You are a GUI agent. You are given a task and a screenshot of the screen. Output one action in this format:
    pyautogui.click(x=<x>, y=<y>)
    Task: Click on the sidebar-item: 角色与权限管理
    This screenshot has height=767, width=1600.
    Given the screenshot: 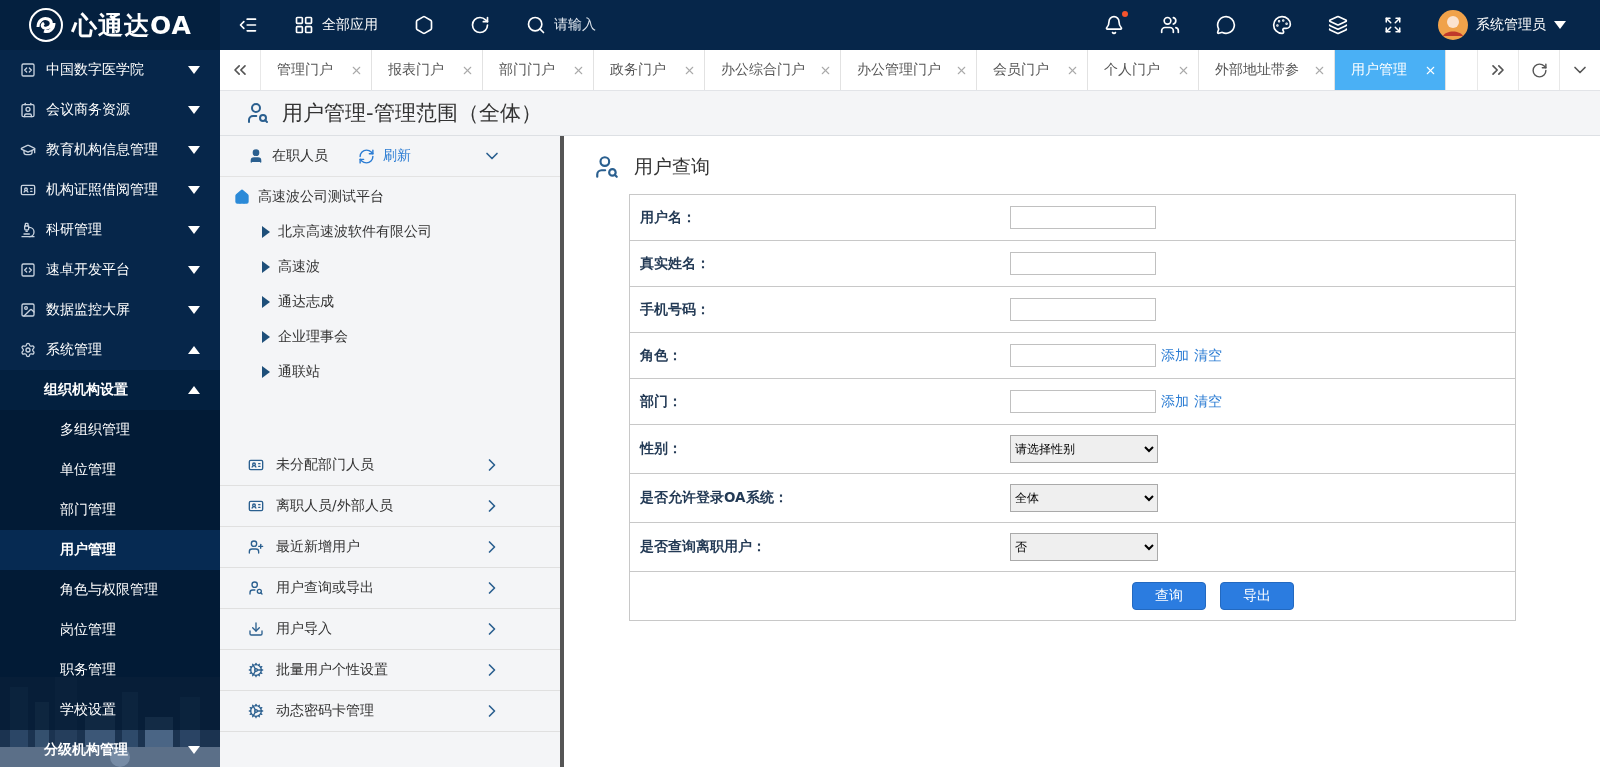 What is the action you would take?
    pyautogui.click(x=110, y=590)
    